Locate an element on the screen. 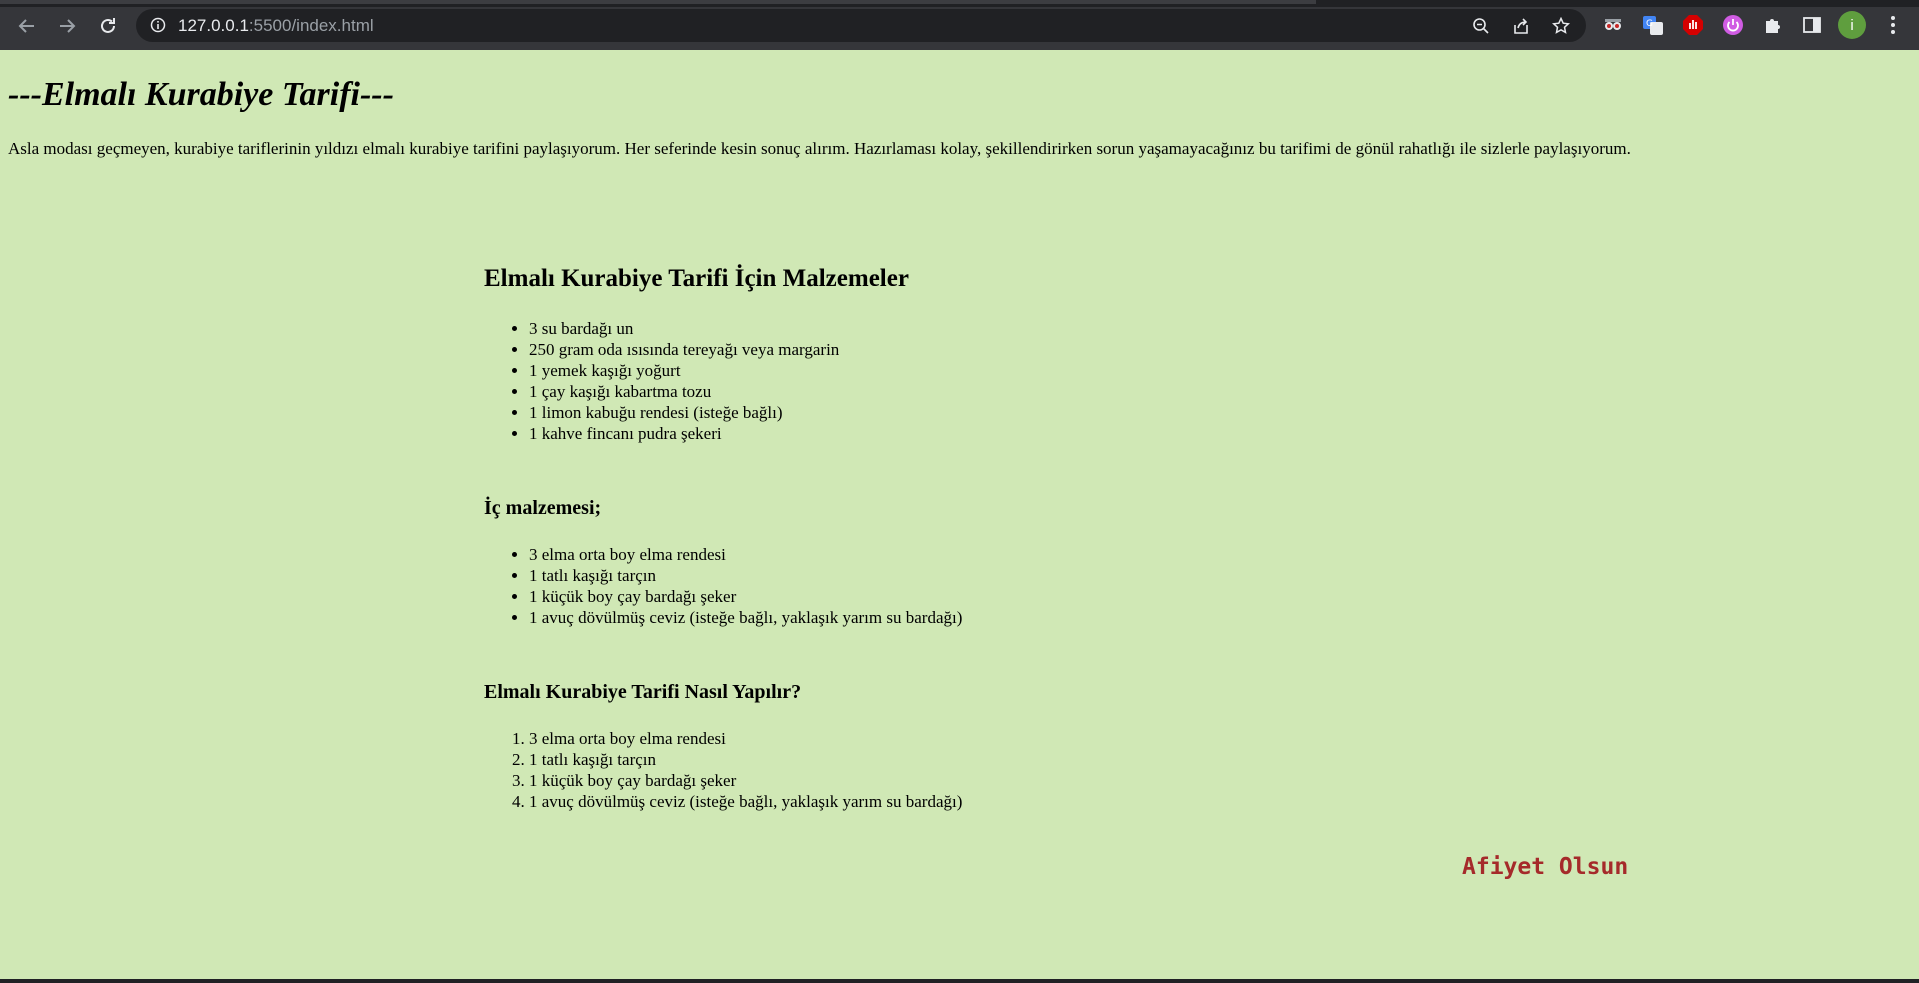  back-button is located at coordinates (27, 26).